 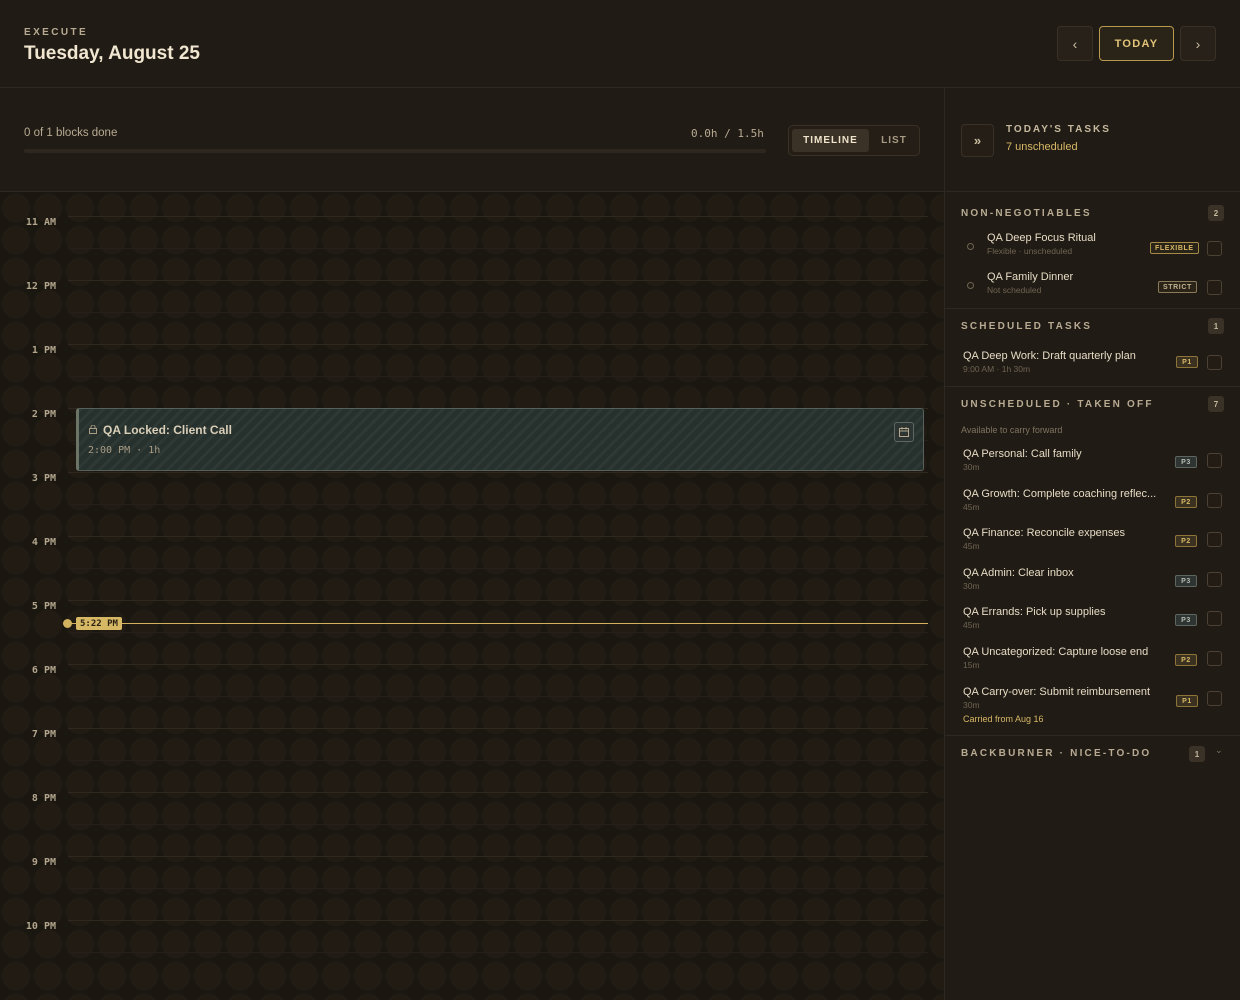 I want to click on task-title: QA Family Dinner, so click(x=1030, y=277).